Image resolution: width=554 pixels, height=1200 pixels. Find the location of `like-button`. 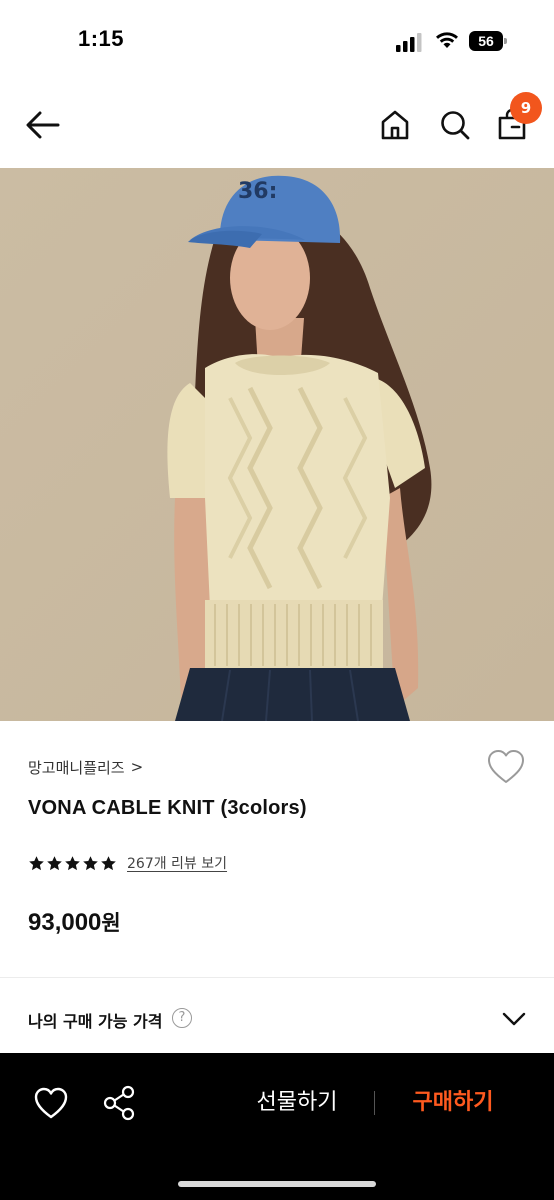

like-button is located at coordinates (51, 1103).